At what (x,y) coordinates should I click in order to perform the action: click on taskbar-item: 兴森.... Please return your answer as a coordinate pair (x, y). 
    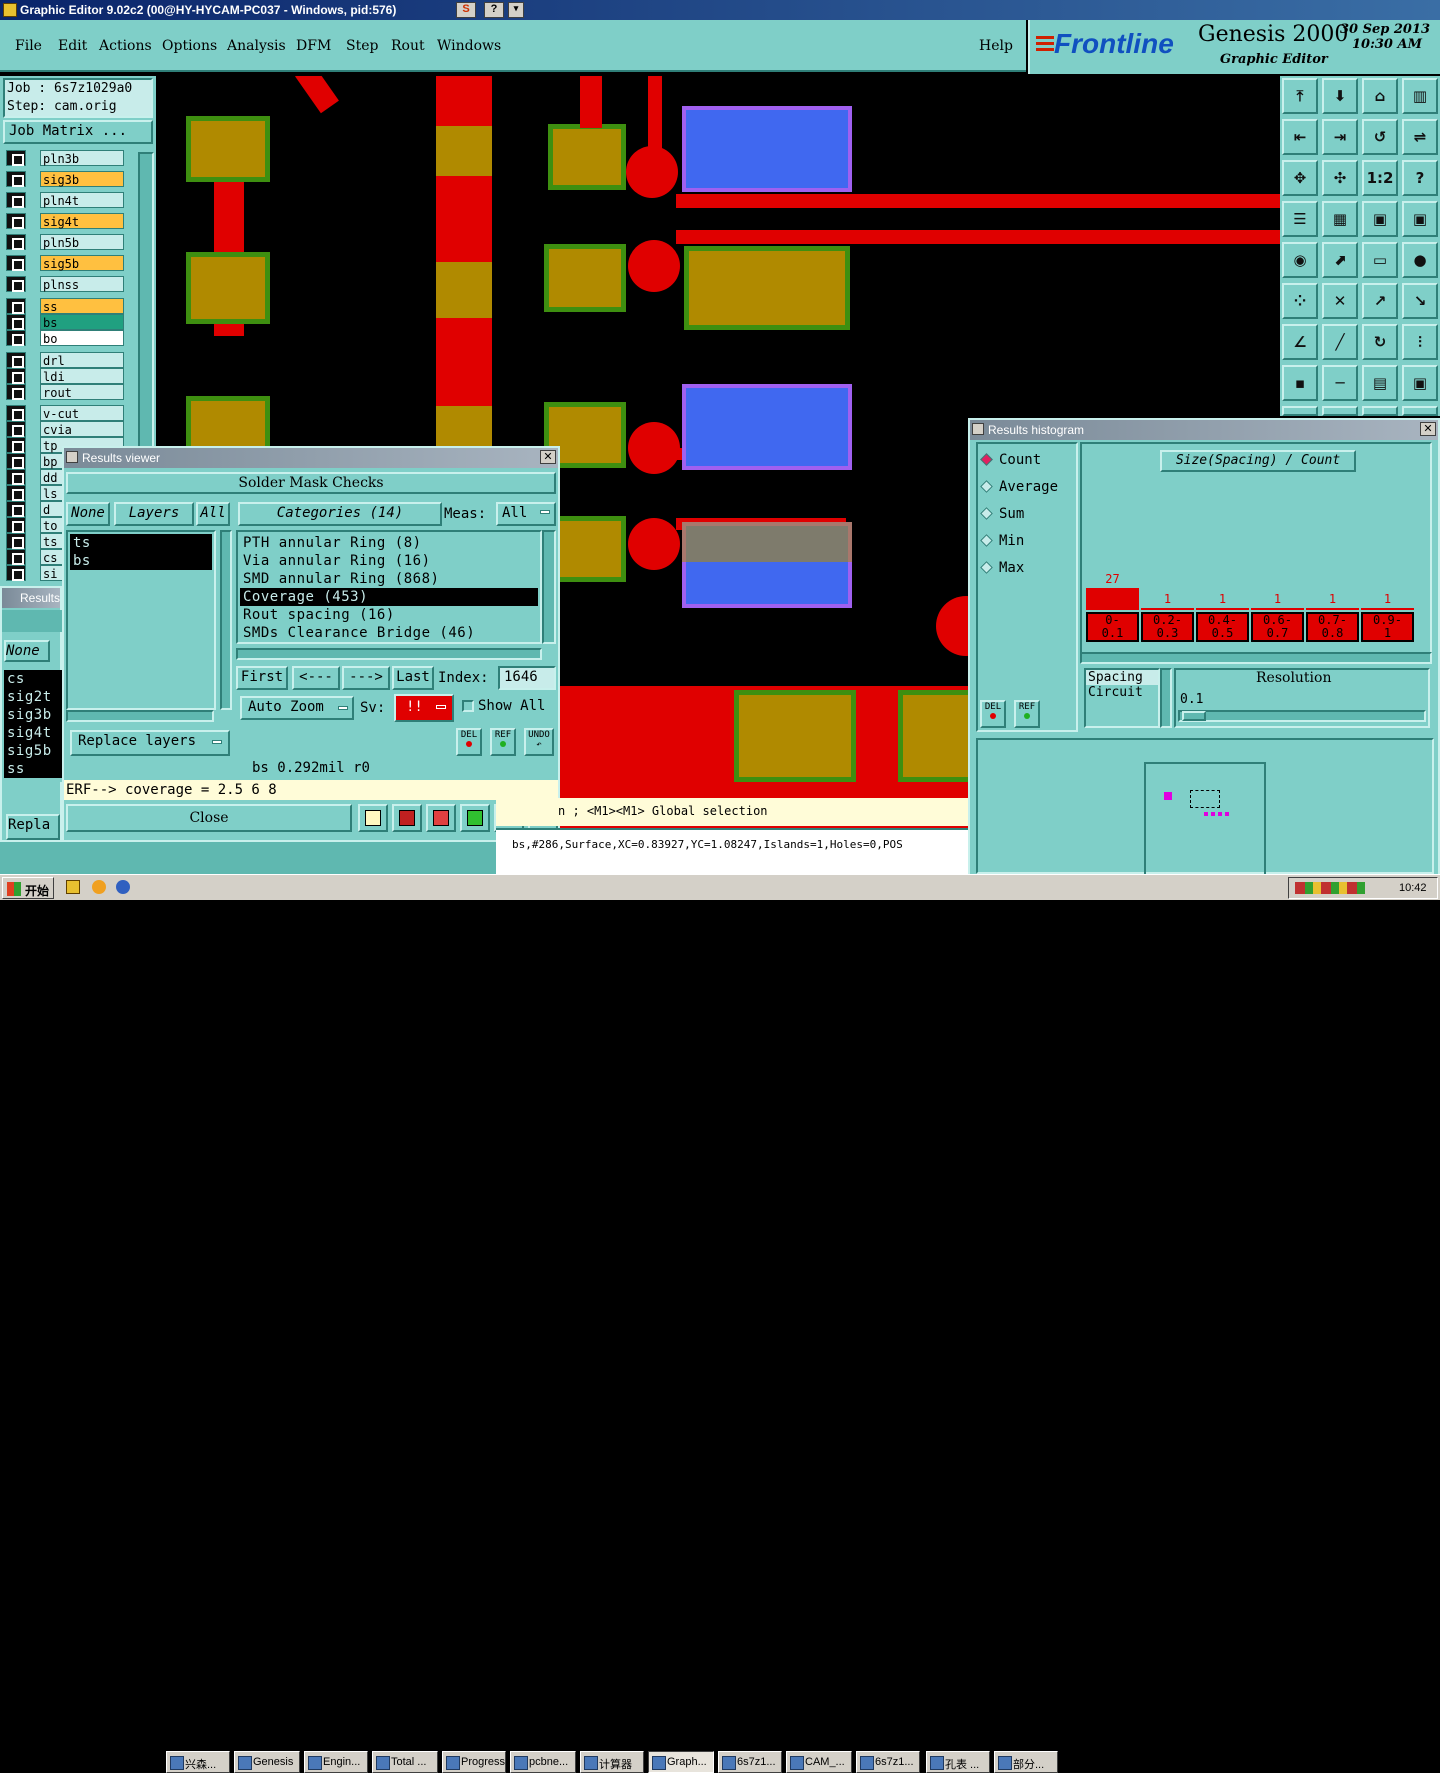
    Looking at the image, I should click on (198, 1762).